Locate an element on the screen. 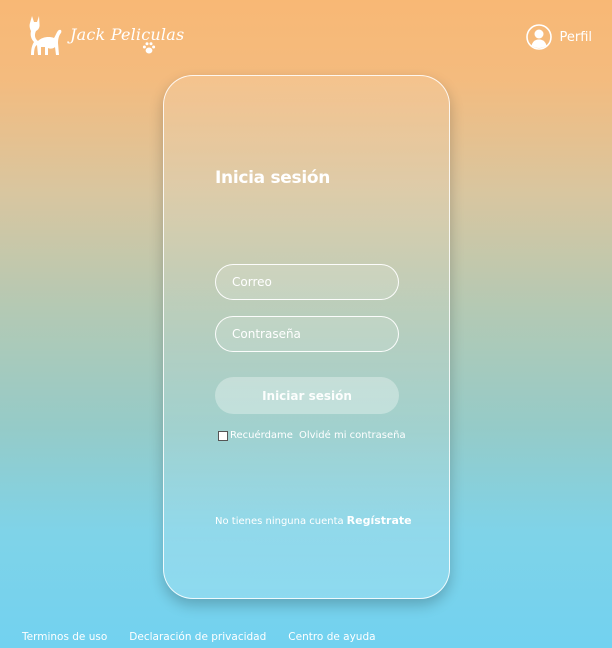 This screenshot has width=612, height=648. password-input is located at coordinates (307, 334).